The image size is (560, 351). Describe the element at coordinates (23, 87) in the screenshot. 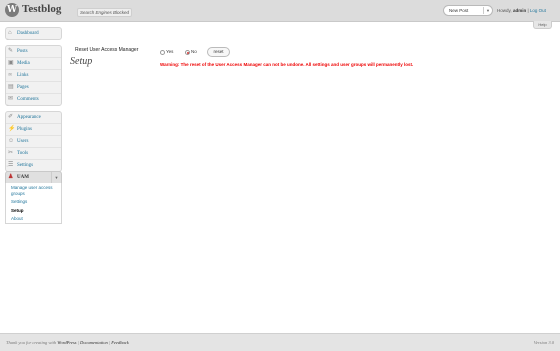

I see `menu-label: Pages` at that location.